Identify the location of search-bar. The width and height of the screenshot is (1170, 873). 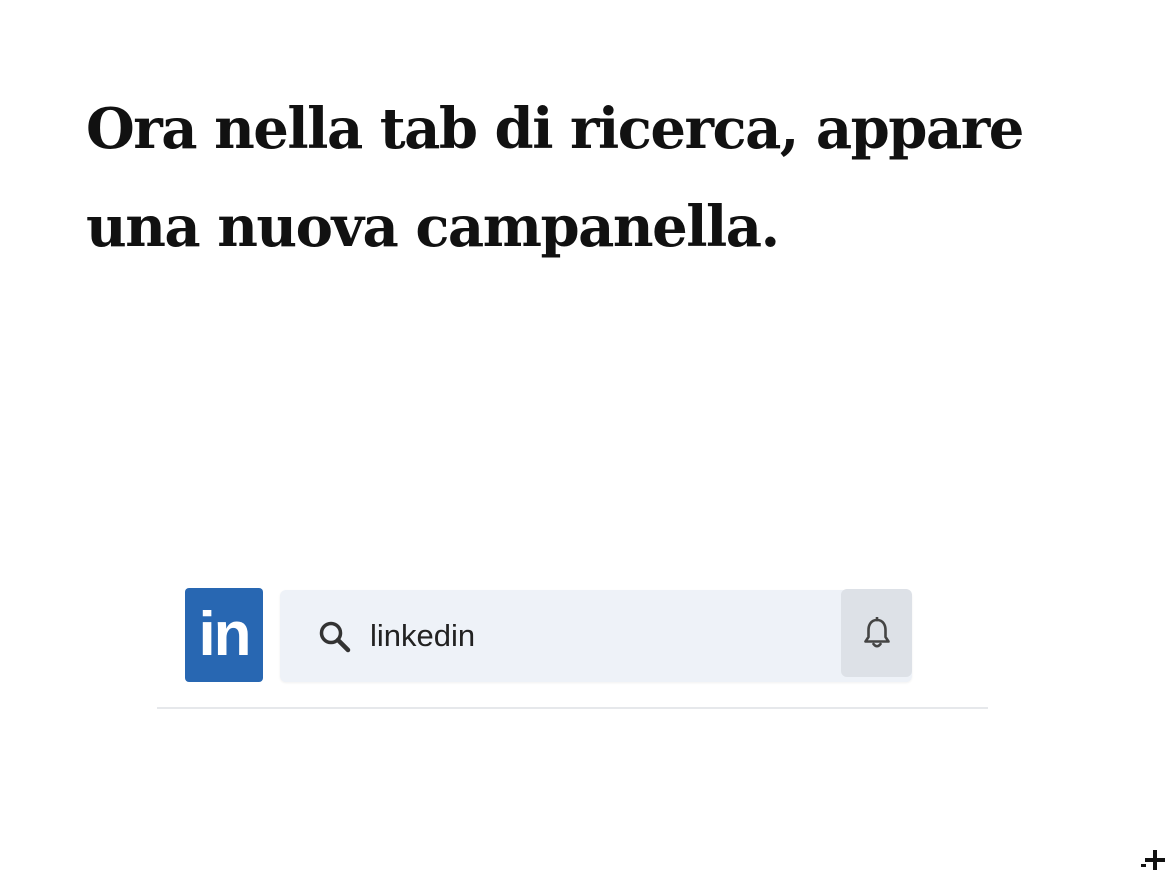
(596, 636).